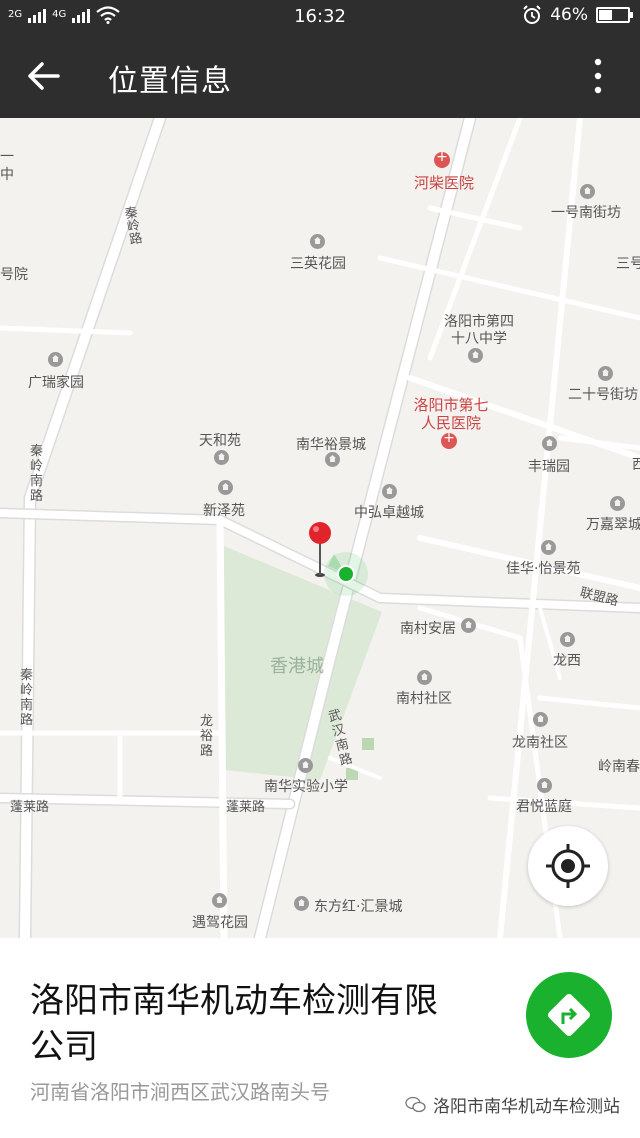 The image size is (640, 1138). I want to click on map-label-fragment: 西, so click(636, 465).